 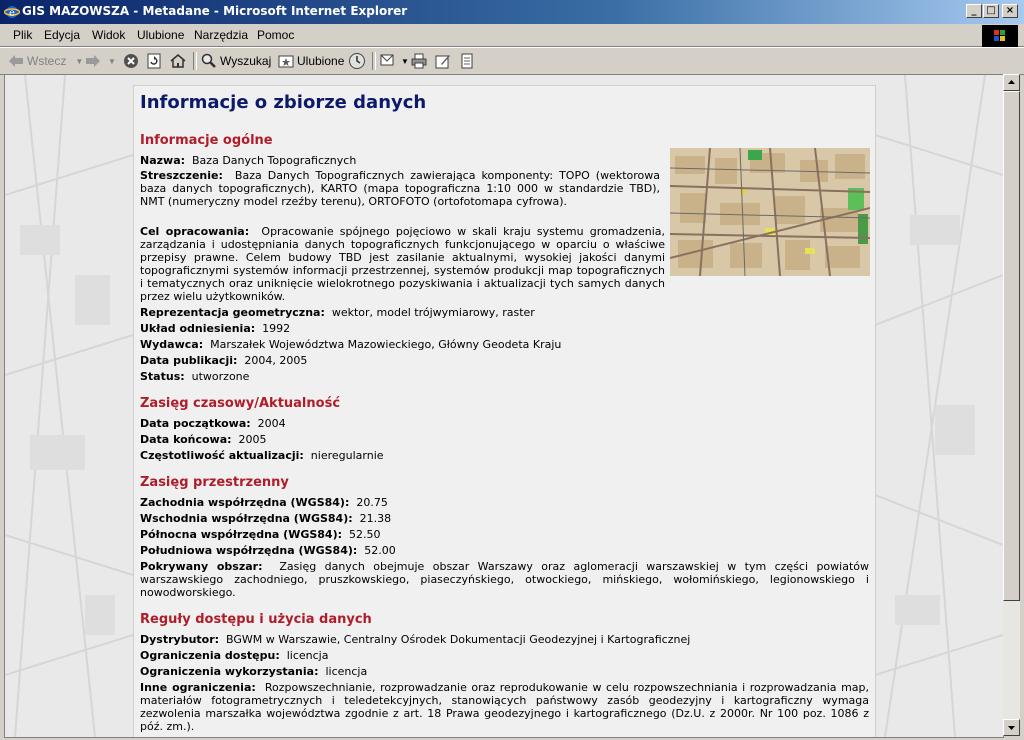 What do you see at coordinates (346, 671) in the screenshot?
I see `field-value: licencja` at bounding box center [346, 671].